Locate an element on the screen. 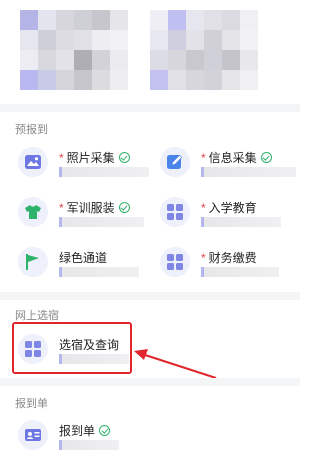 This screenshot has height=467, width=320. item-label: 绿色通道 is located at coordinates (83, 258).